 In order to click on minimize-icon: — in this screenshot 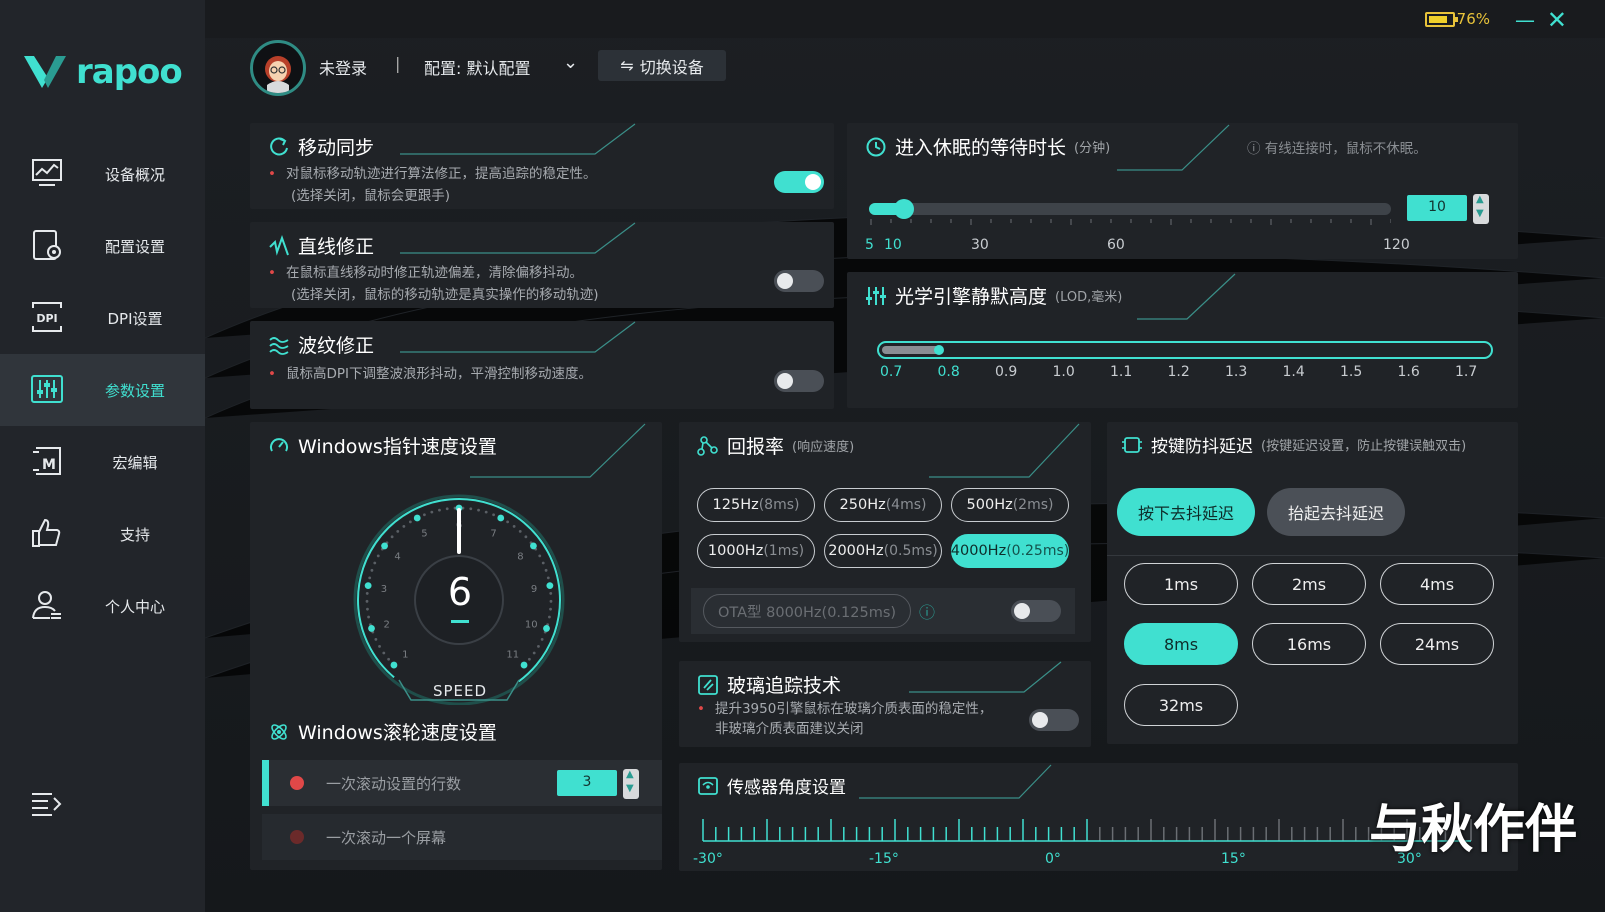, I will do `click(1525, 20)`.